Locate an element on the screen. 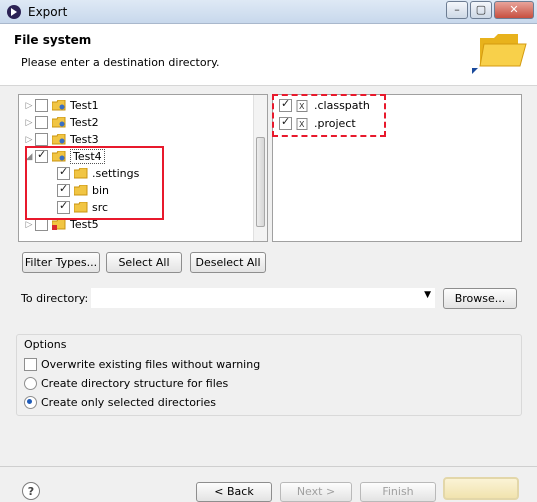 The image size is (537, 502). tree-item-label: Test2 is located at coordinates (84, 122).